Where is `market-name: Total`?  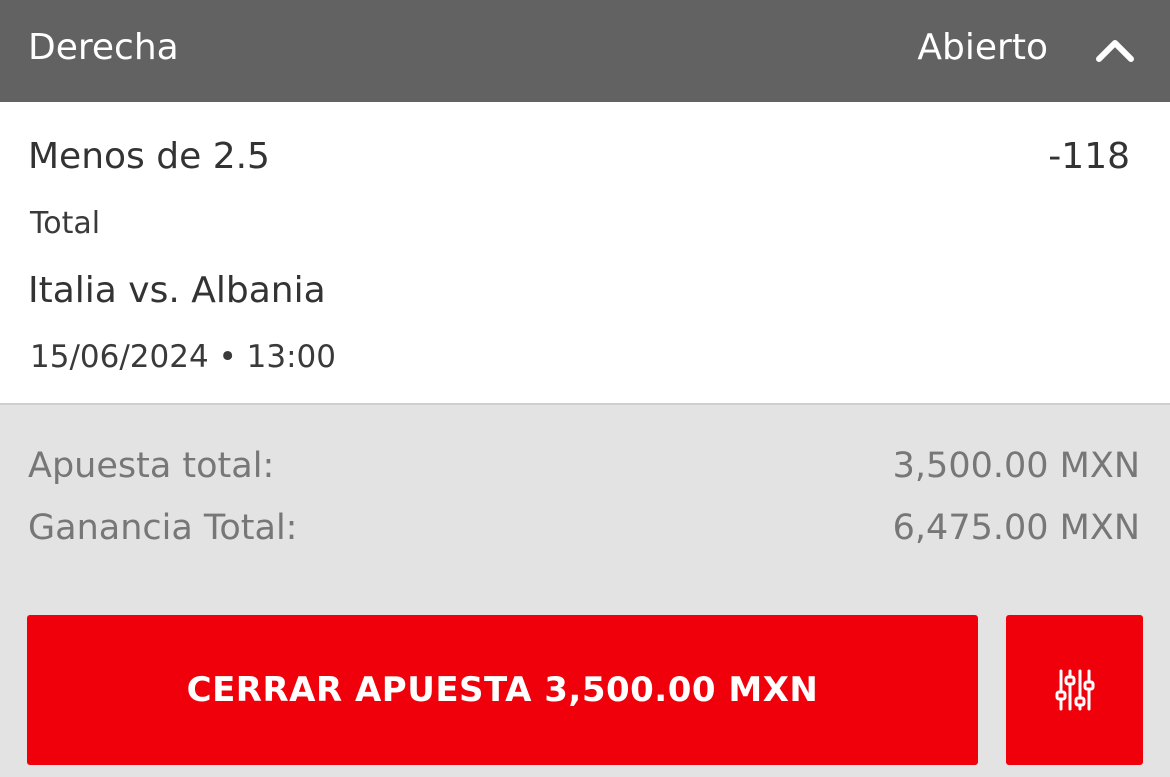
market-name: Total is located at coordinates (65, 223).